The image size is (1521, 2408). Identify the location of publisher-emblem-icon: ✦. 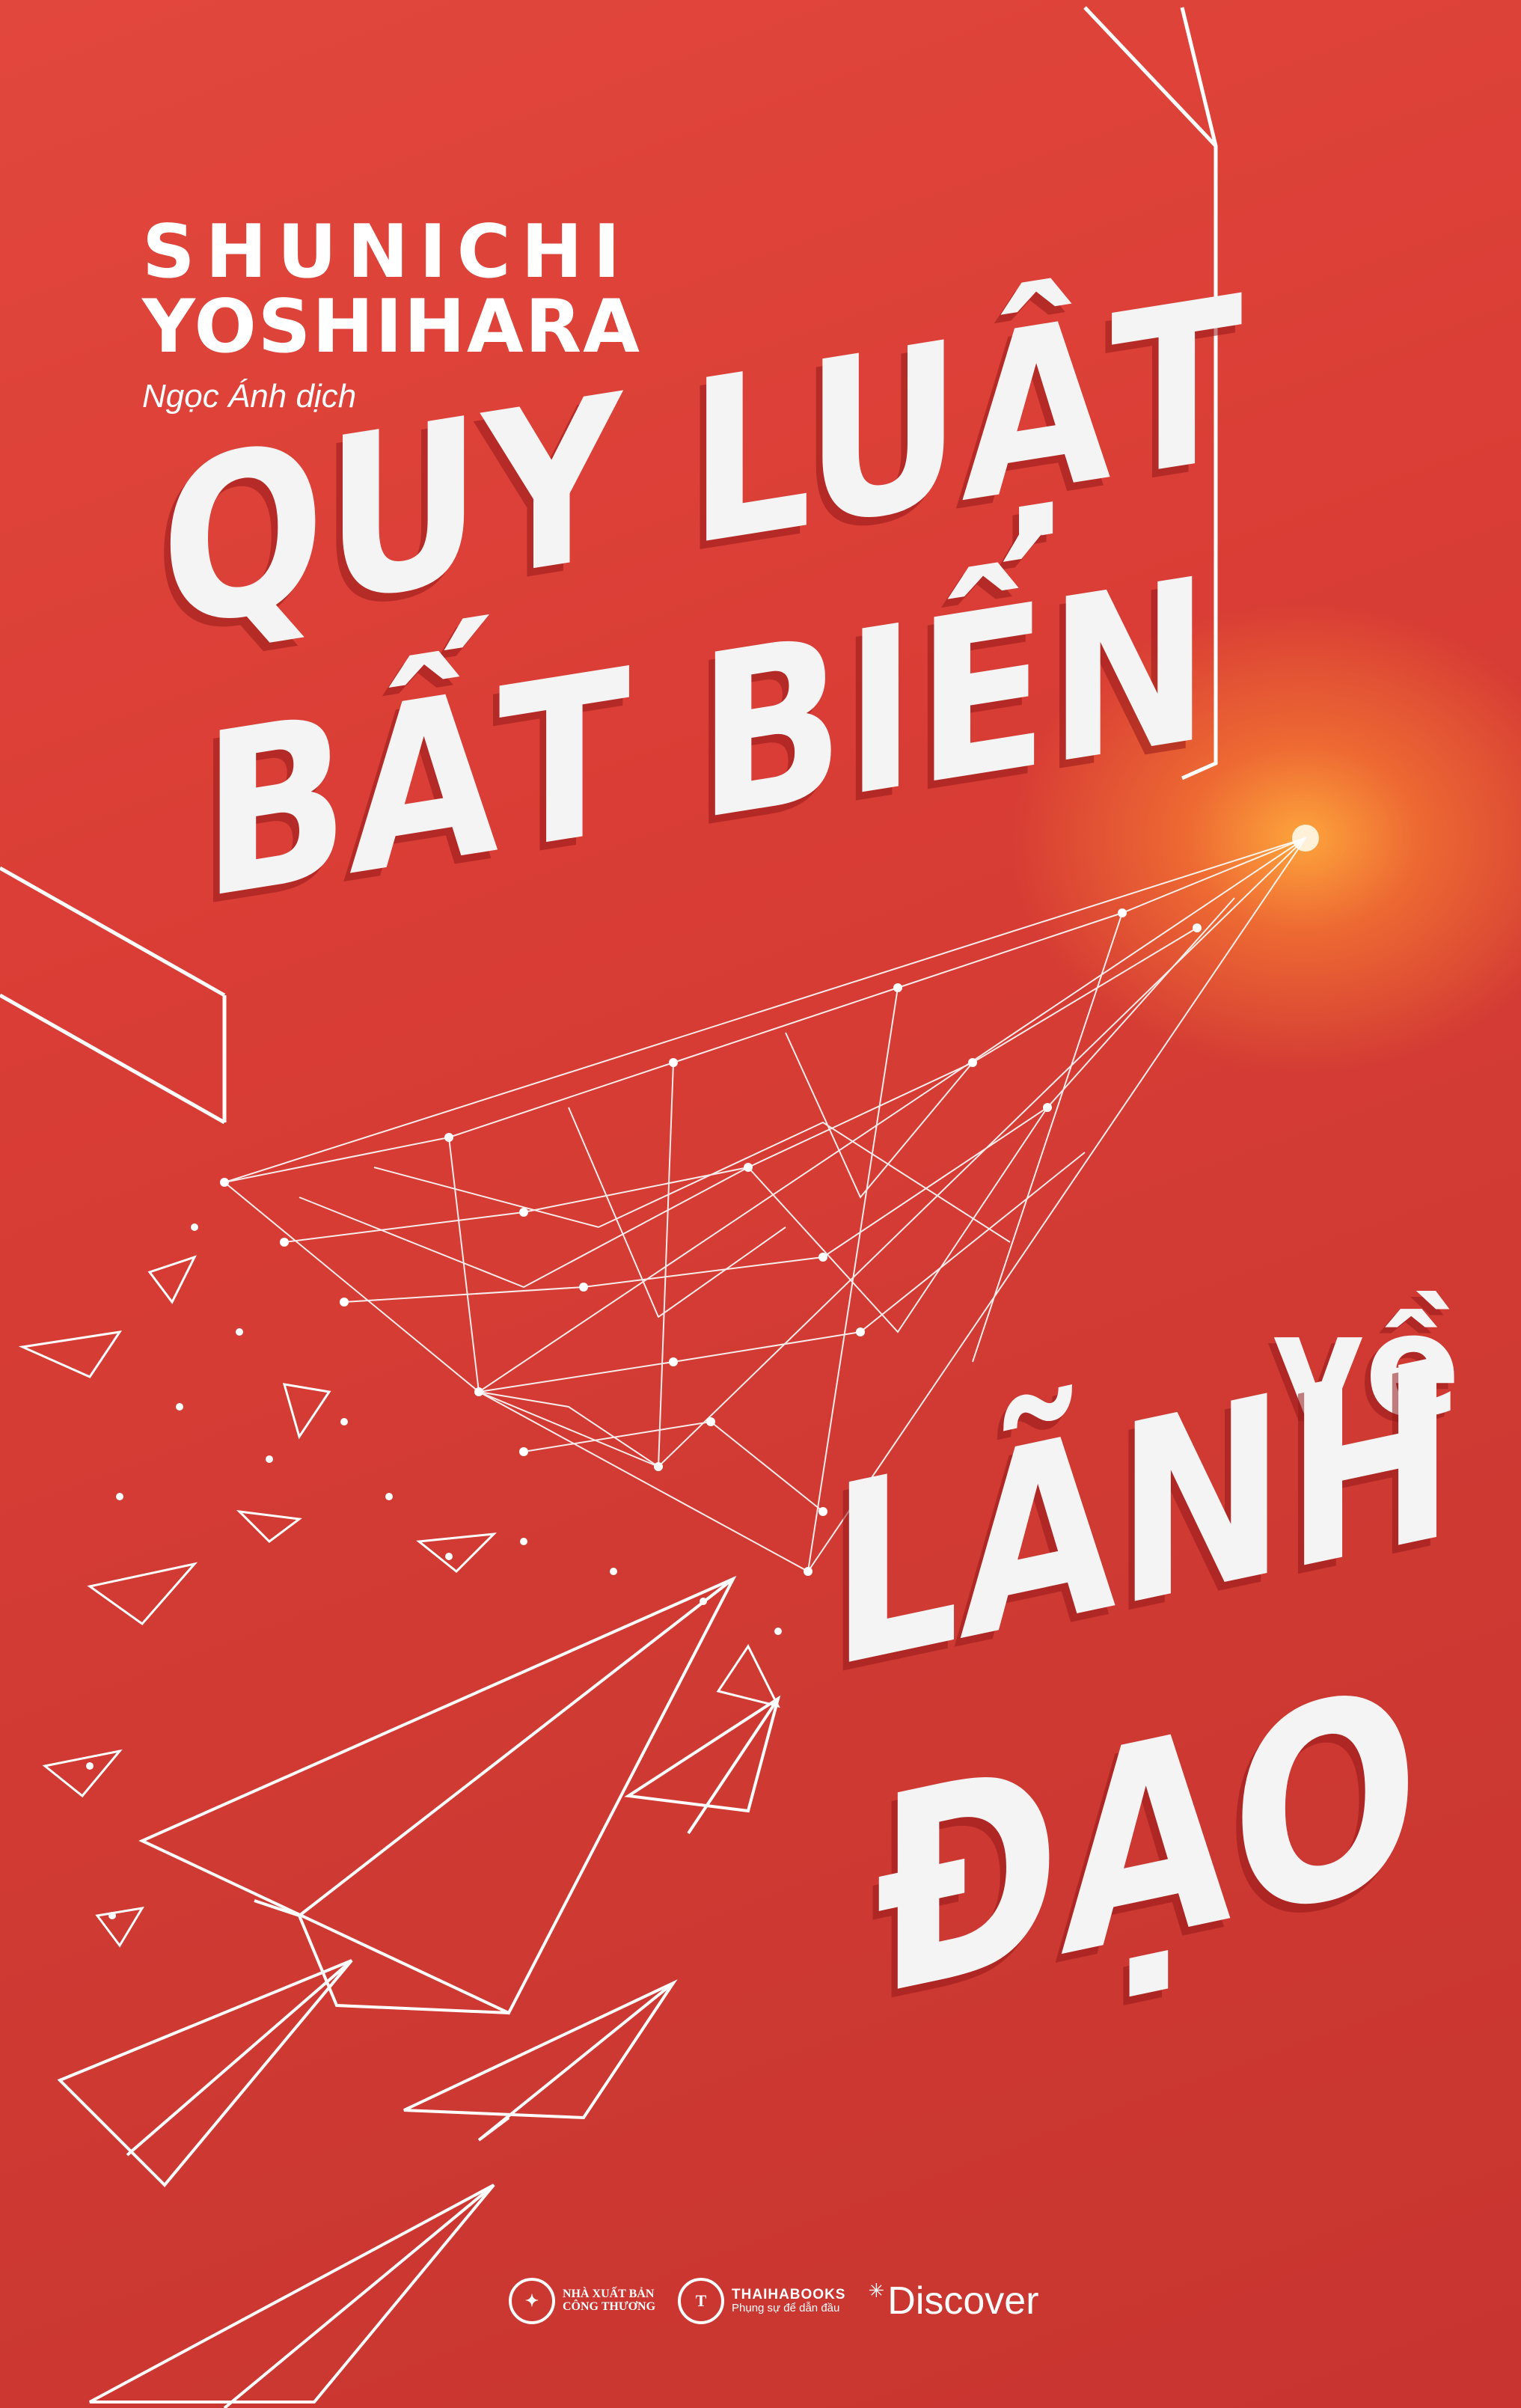
(532, 2301).